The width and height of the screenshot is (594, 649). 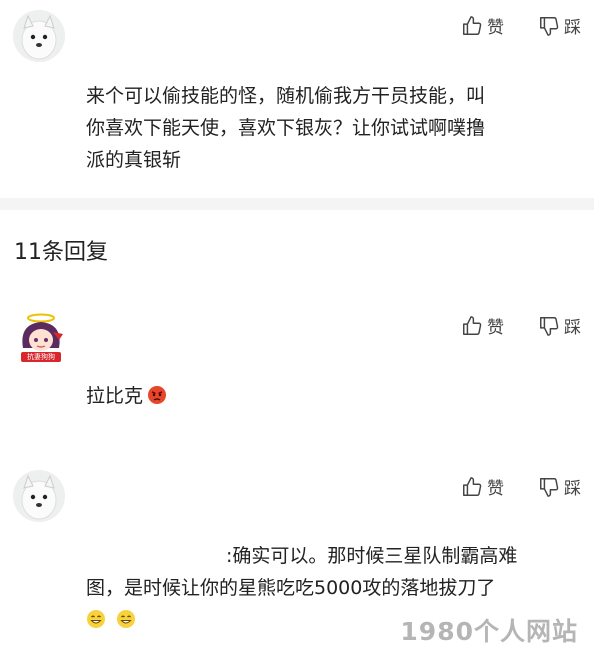 I want to click on replies-count-header: 11条回复, so click(x=61, y=252).